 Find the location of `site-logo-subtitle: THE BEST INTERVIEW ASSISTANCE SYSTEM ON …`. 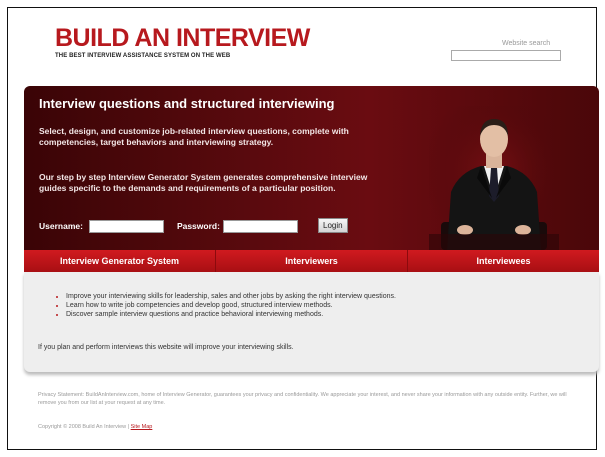

site-logo-subtitle: THE BEST INTERVIEW ASSISTANCE SYSTEM ON … is located at coordinates (143, 56).